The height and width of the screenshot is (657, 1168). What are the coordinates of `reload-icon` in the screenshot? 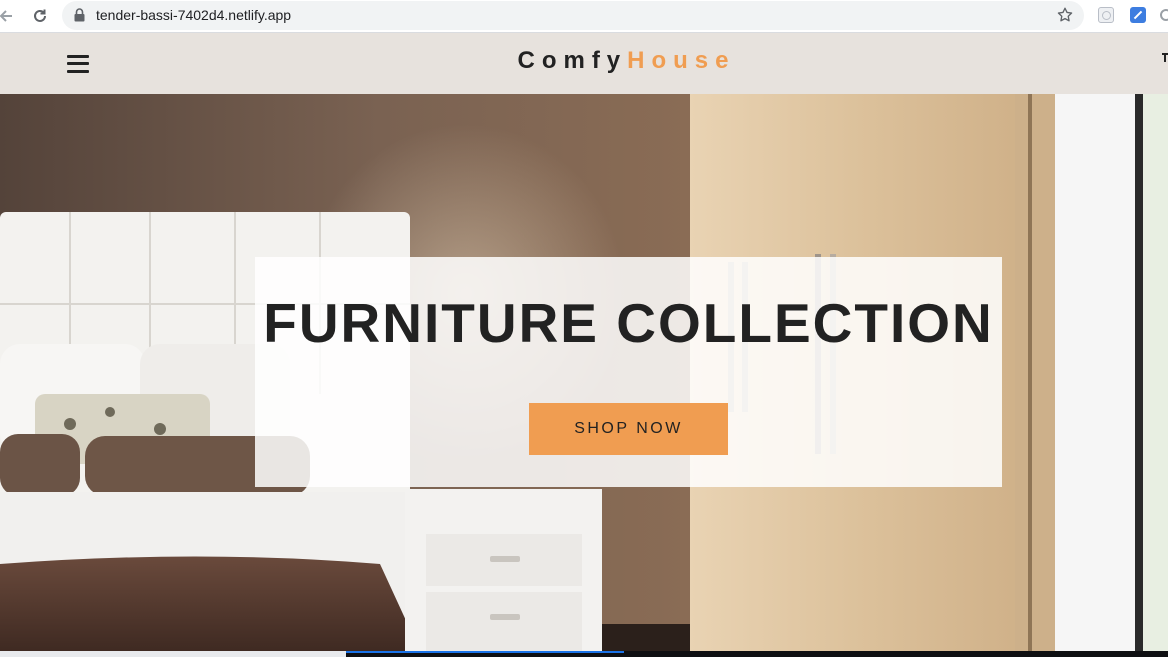 It's located at (40, 16).